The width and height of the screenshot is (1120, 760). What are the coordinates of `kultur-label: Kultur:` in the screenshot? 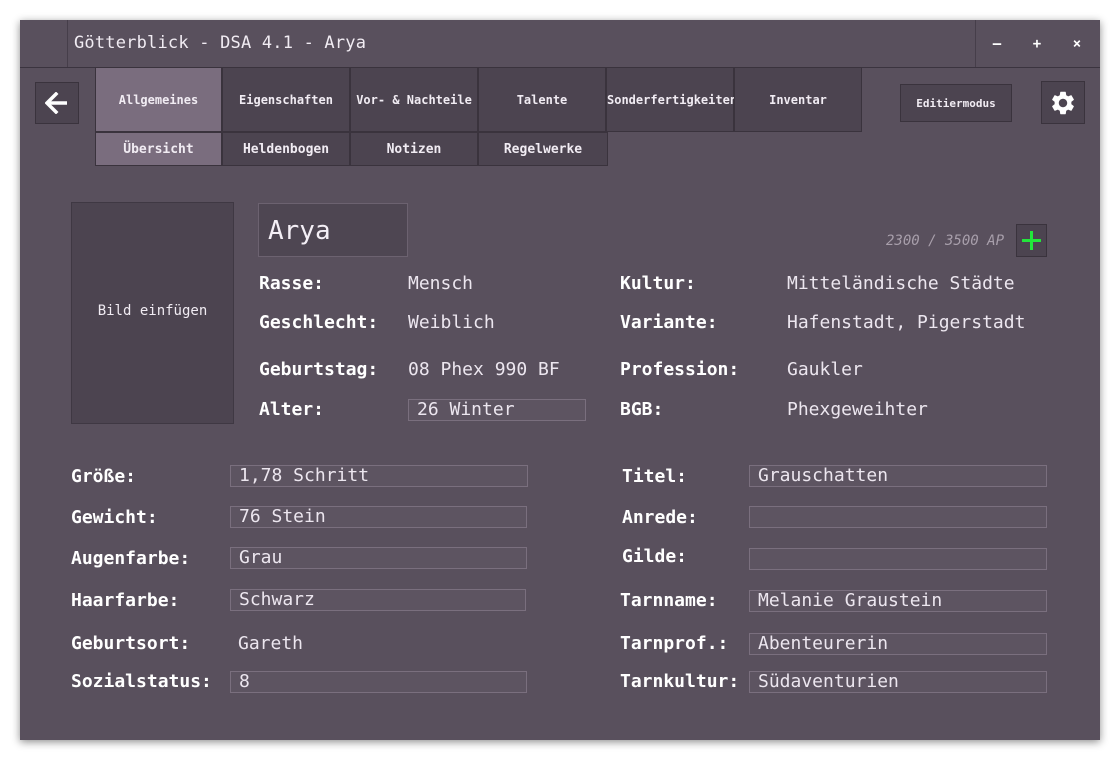 It's located at (658, 283).